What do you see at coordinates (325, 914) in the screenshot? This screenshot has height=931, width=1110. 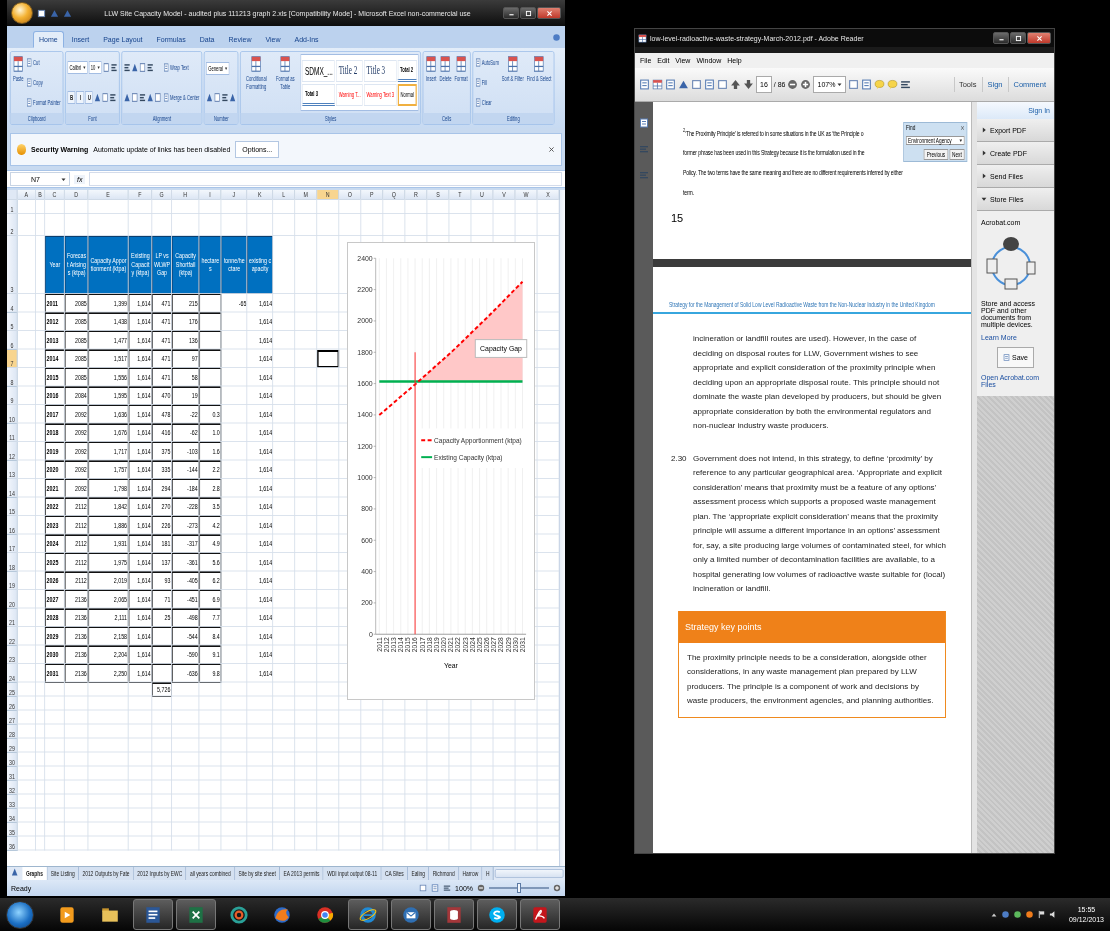 I see `wheel-icon` at bounding box center [325, 914].